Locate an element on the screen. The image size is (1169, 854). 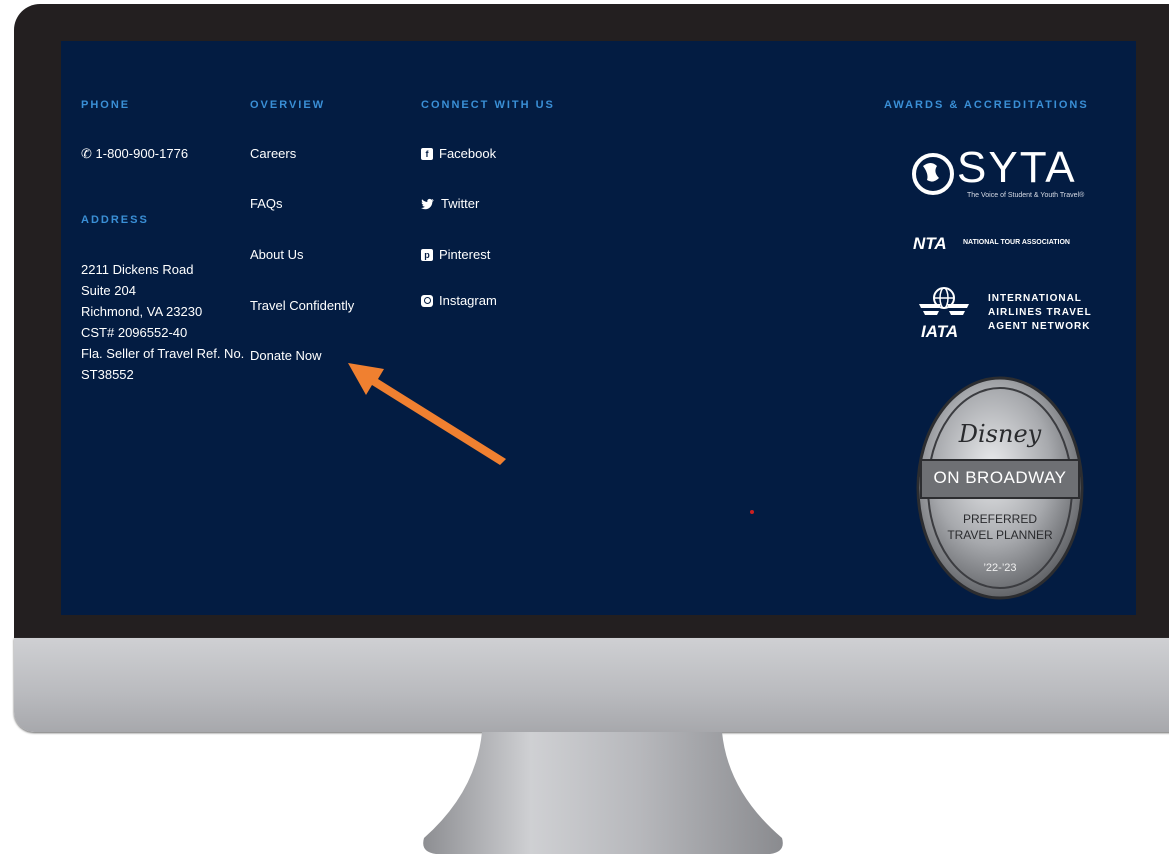
annotation-arrow is located at coordinates (427, 414).